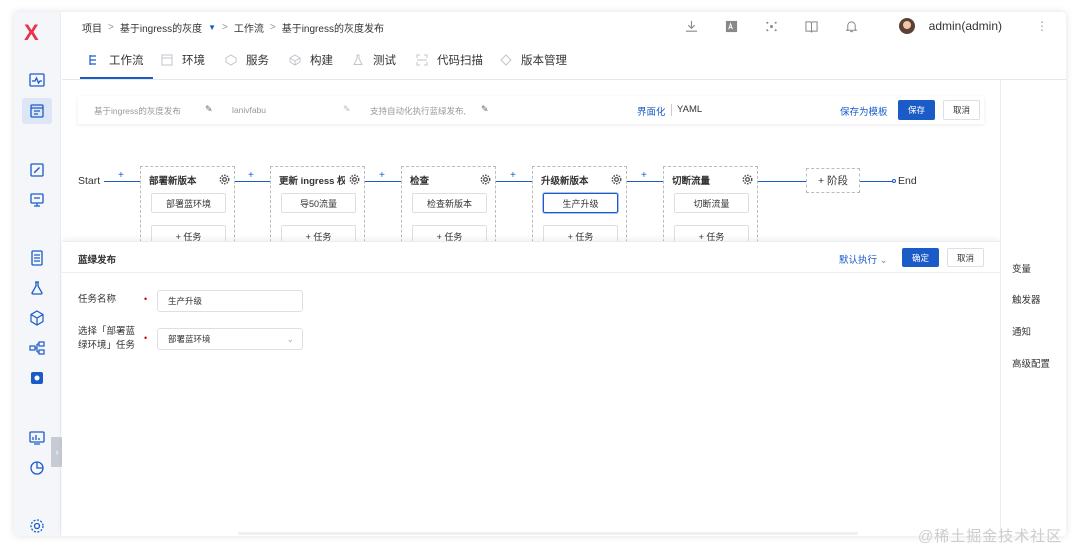 The height and width of the screenshot is (549, 1080). I want to click on stage-card: 更新 ingress 权重 导50流量 + 任务, so click(317, 209).